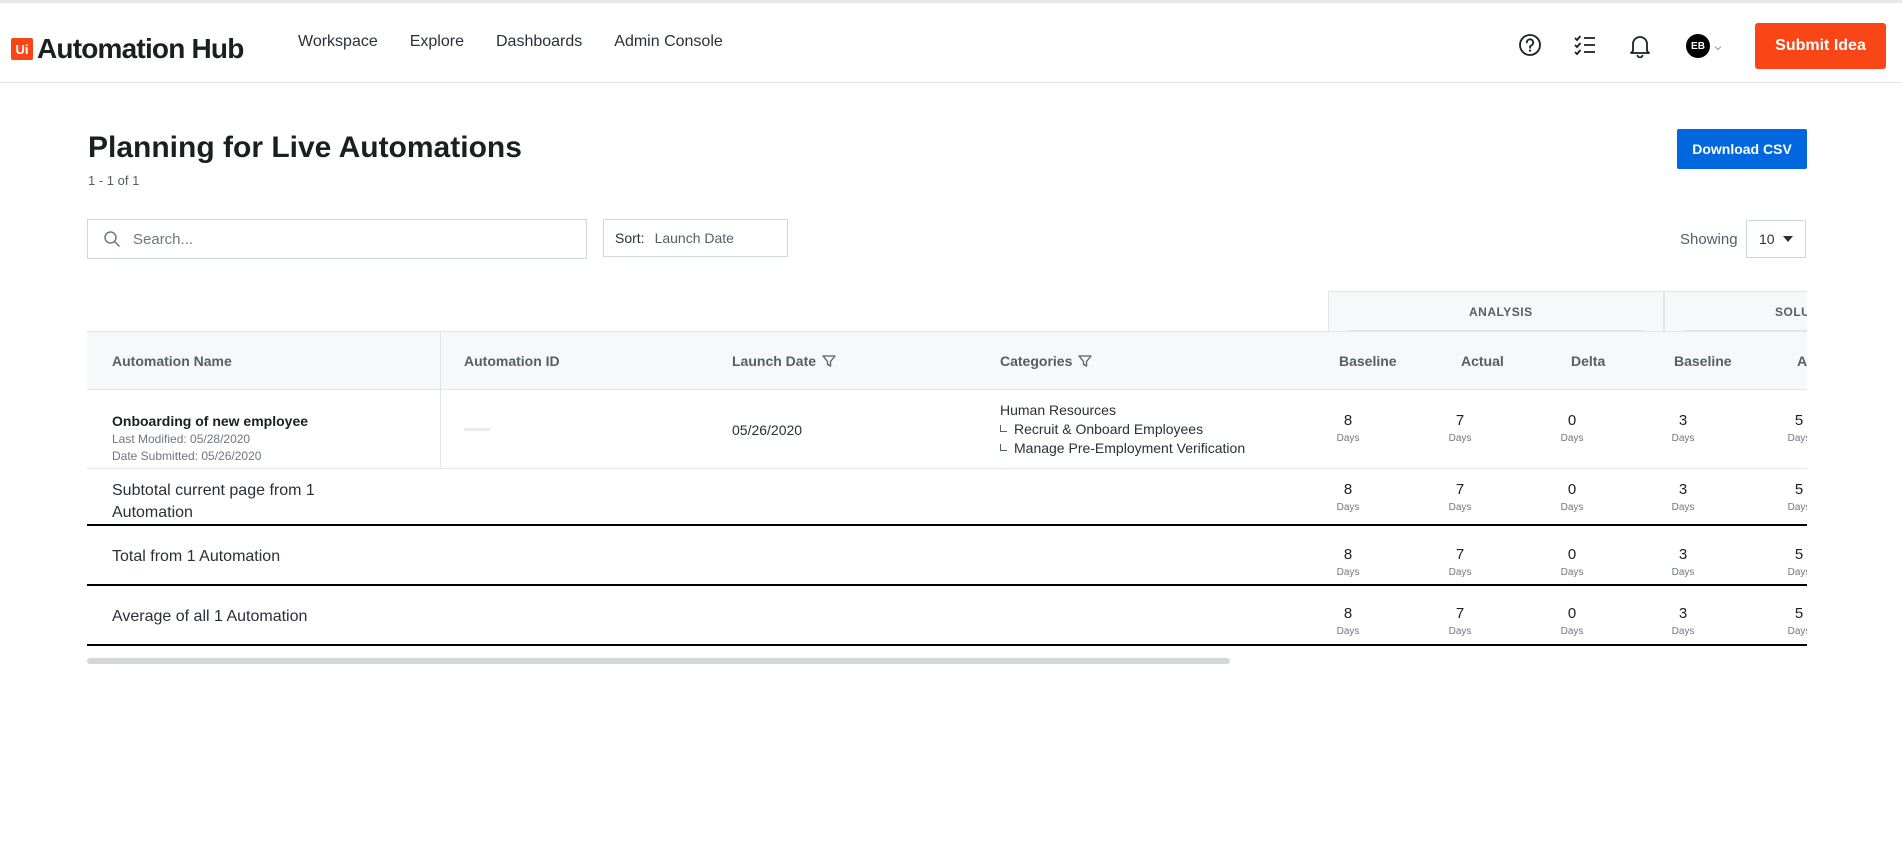 The height and width of the screenshot is (868, 1902). What do you see at coordinates (1482, 361) in the screenshot?
I see `col-analysis-actual: Actual` at bounding box center [1482, 361].